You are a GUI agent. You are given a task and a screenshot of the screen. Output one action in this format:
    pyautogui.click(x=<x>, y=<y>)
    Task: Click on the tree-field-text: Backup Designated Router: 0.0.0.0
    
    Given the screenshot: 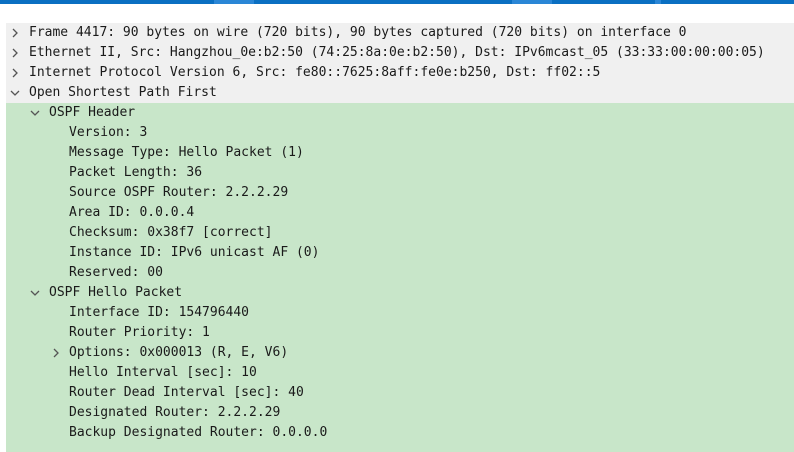 What is the action you would take?
    pyautogui.click(x=198, y=432)
    